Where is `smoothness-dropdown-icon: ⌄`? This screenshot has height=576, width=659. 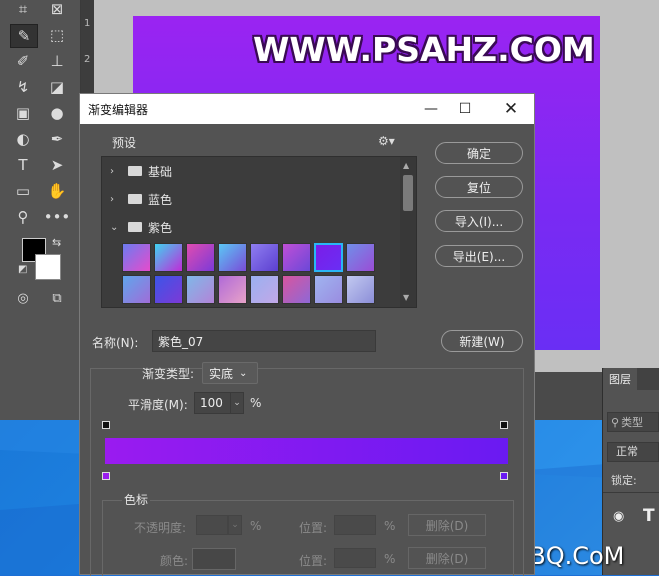
smoothness-dropdown-icon: ⌄ is located at coordinates (237, 403).